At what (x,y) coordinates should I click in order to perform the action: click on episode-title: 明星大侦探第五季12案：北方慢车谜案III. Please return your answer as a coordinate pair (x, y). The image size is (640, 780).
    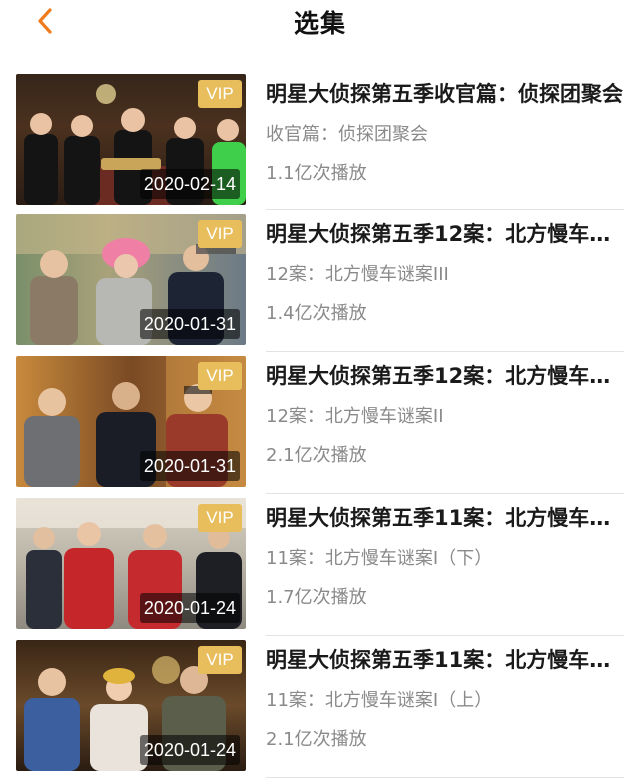
    Looking at the image, I should click on (446, 234).